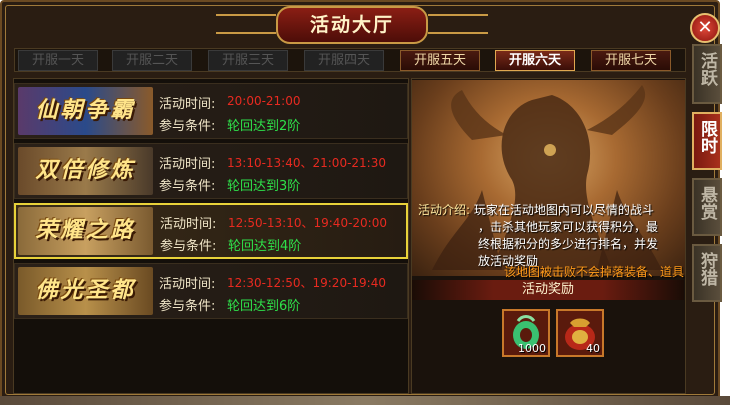  I want to click on activity-banner-title: 佛光圣都, so click(85, 290).